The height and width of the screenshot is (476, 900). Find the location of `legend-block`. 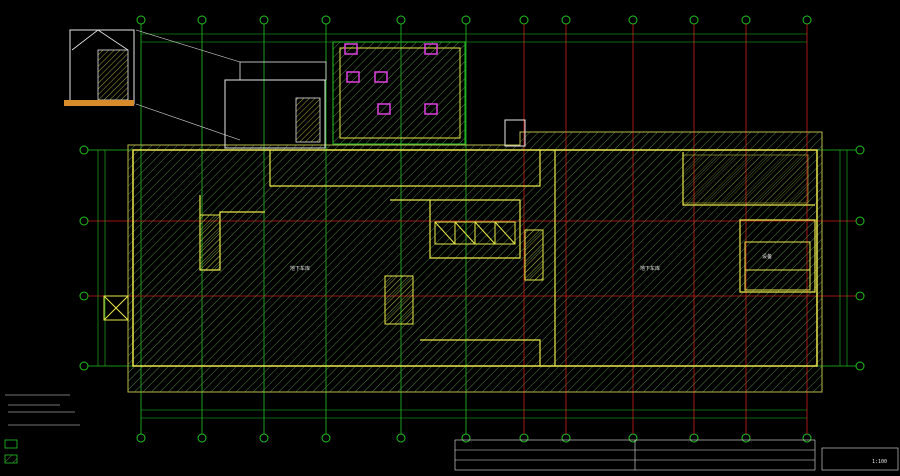

legend-block is located at coordinates (42, 429).